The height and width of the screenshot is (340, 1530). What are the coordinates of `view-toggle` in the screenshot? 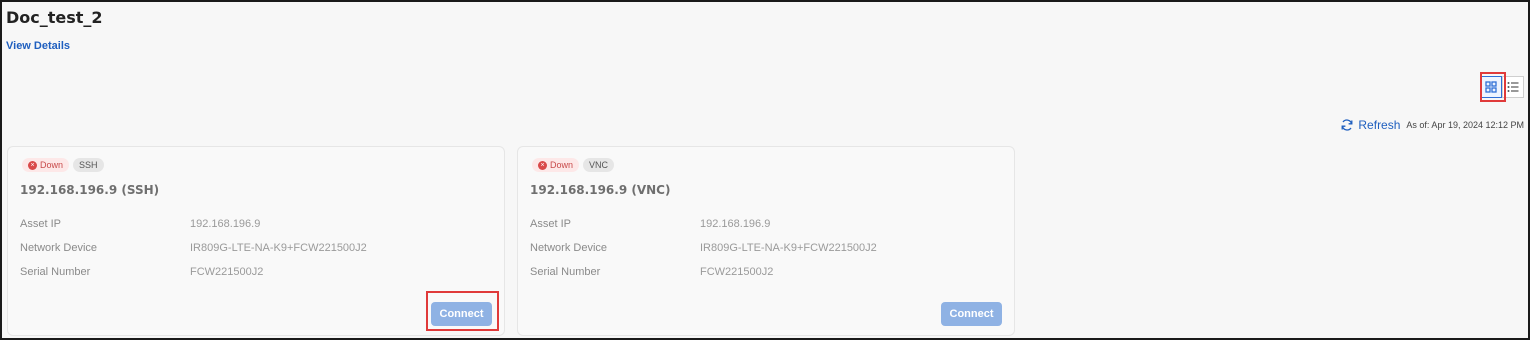 It's located at (1502, 87).